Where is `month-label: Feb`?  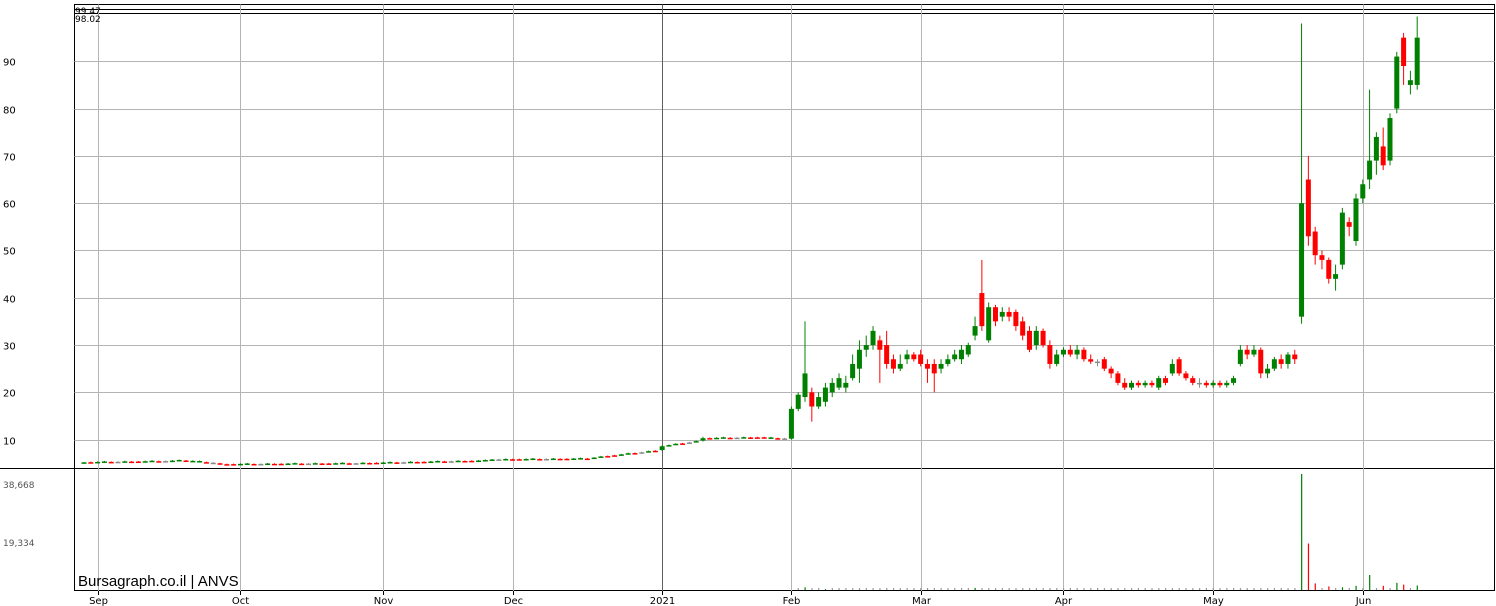 month-label: Feb is located at coordinates (792, 601).